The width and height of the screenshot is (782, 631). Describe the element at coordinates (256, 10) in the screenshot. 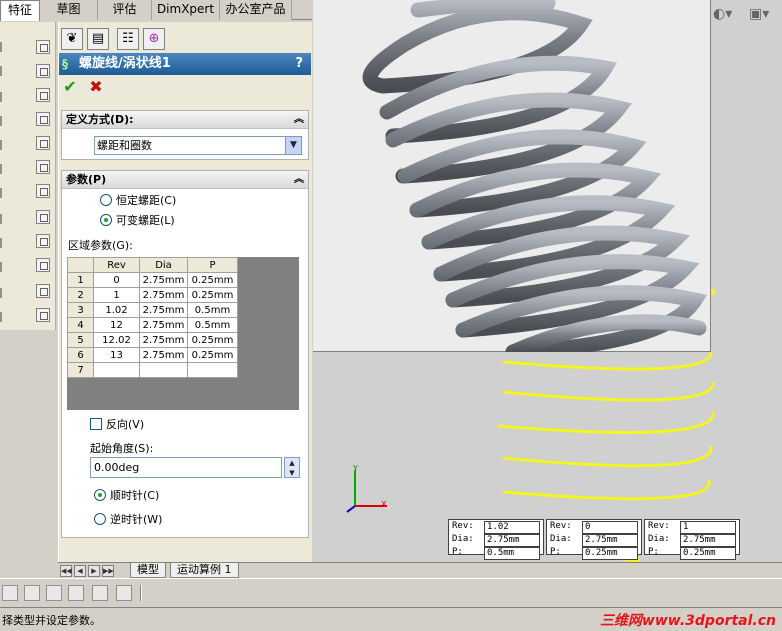

I see `tab-office-products: 办公室产品` at that location.